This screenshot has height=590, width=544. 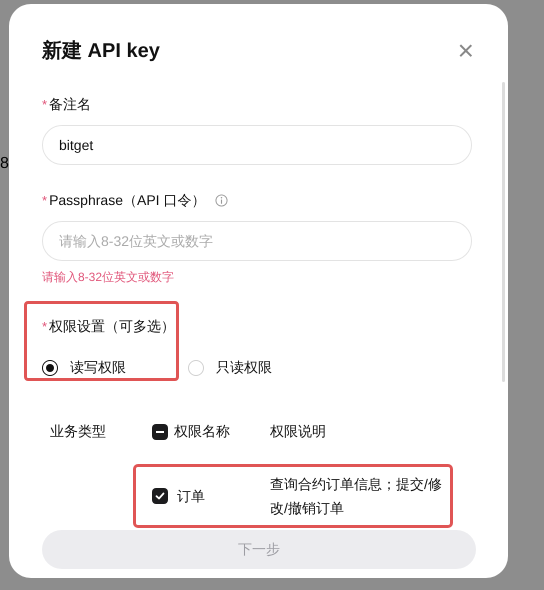 What do you see at coordinates (202, 431) in the screenshot?
I see `column-header: 权限名称` at bounding box center [202, 431].